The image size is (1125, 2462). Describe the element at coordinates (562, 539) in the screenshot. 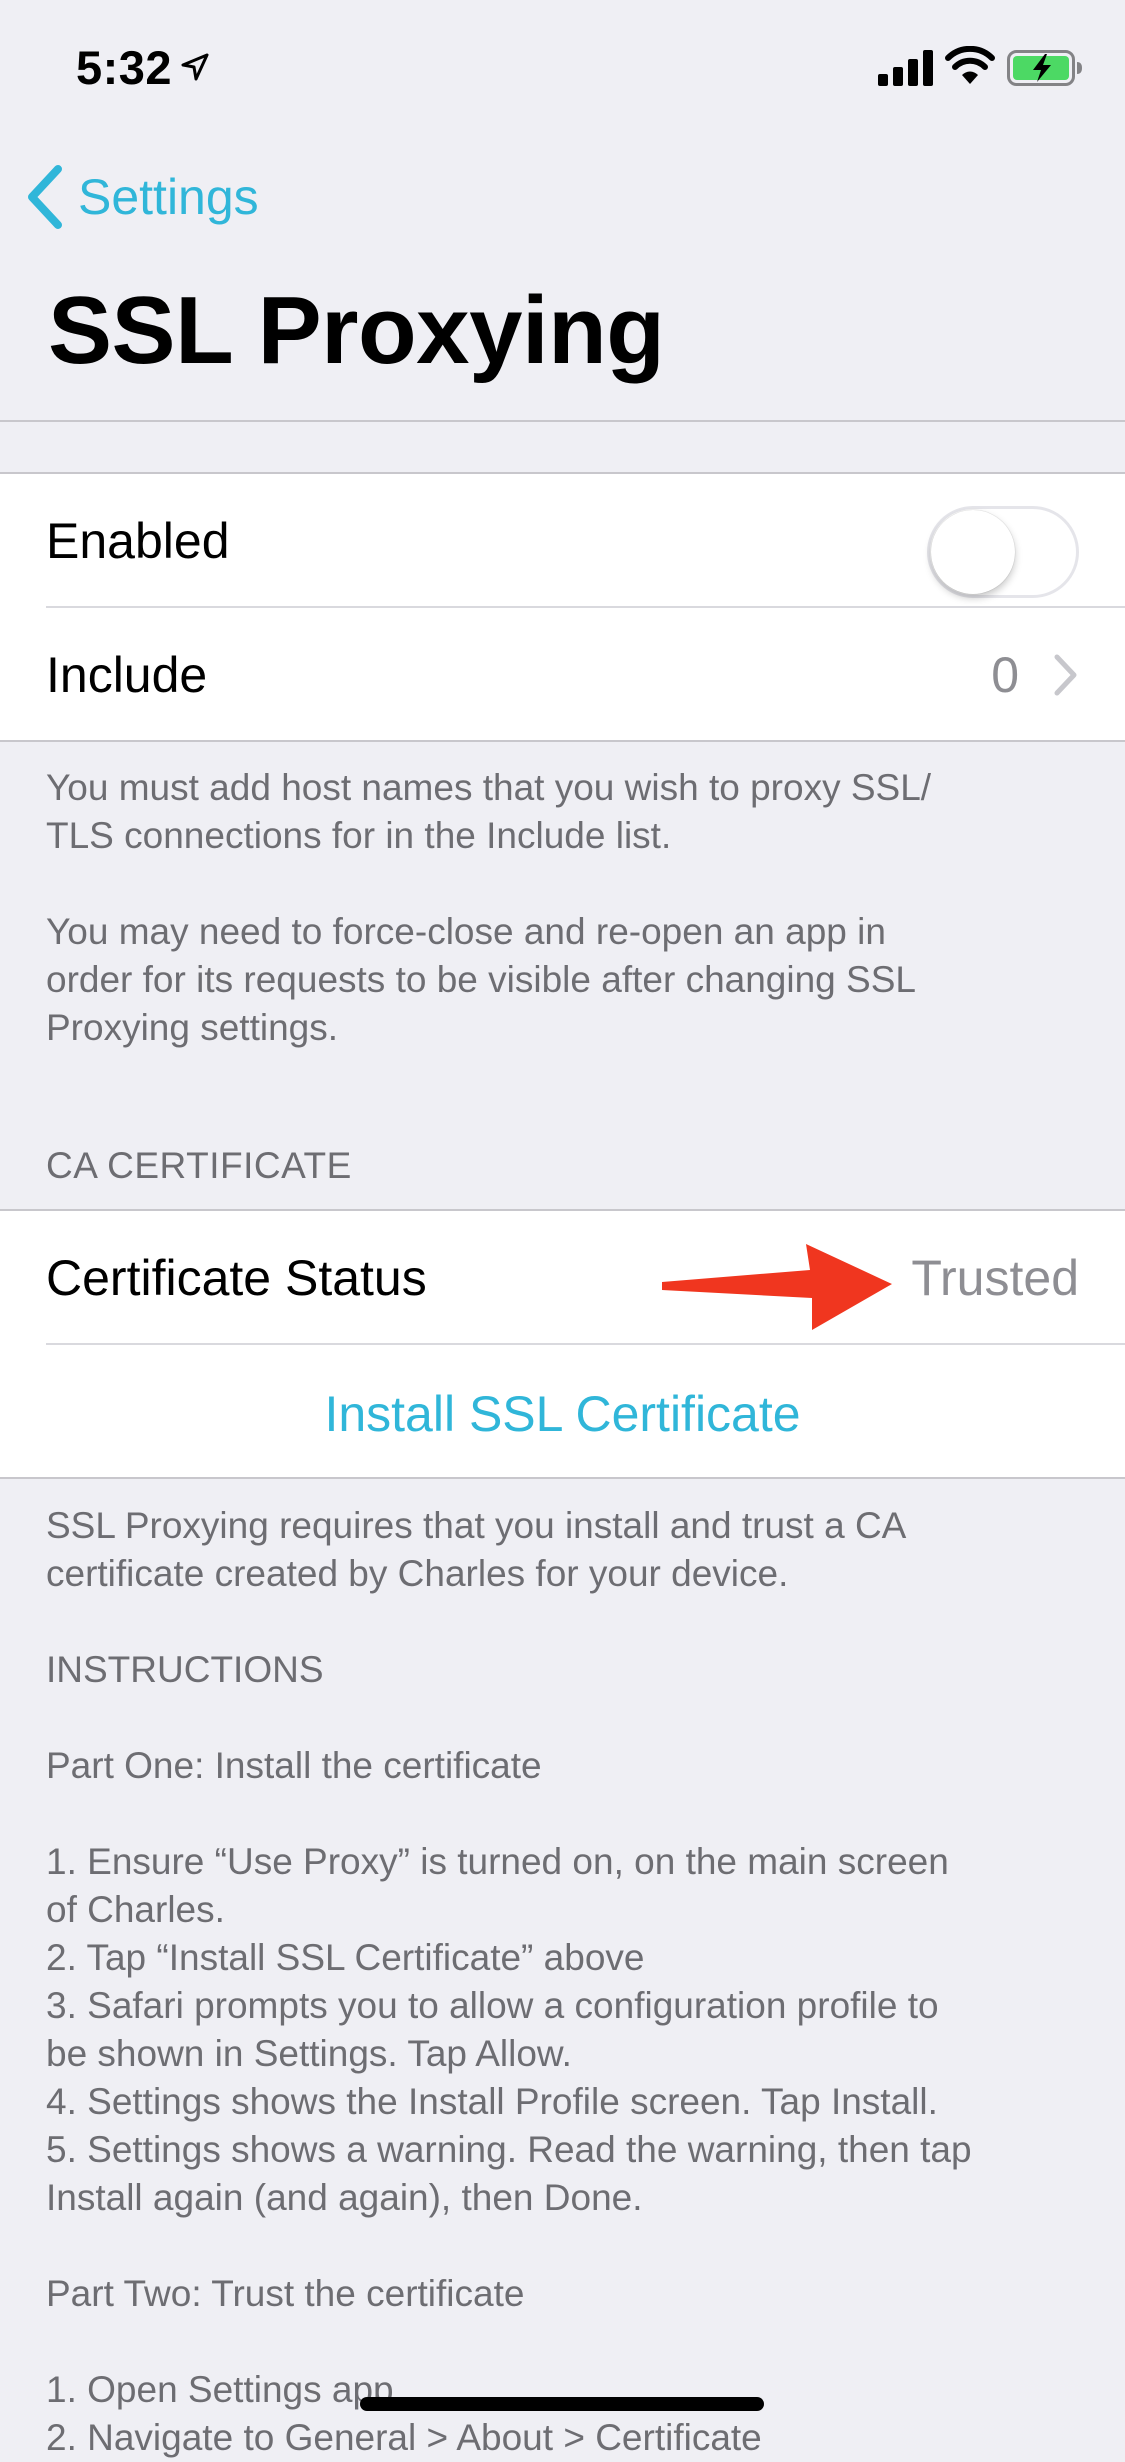

I see `enabled-row: Enabled` at that location.